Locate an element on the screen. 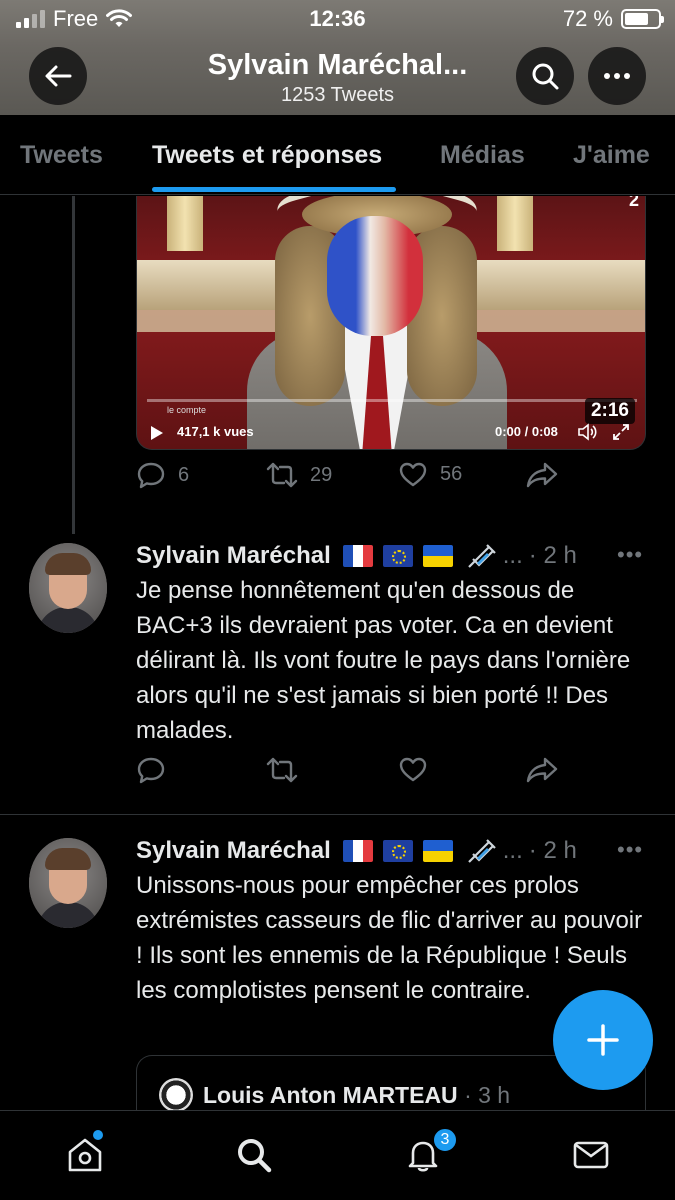  play-icon is located at coordinates (157, 433).